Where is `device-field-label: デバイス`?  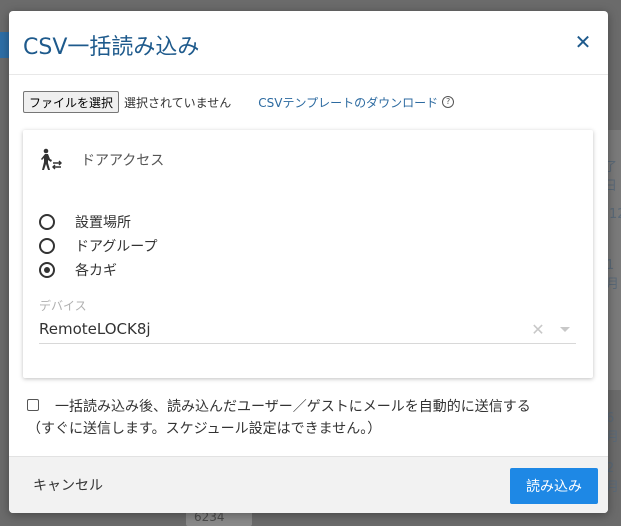
device-field-label: デバイス is located at coordinates (63, 306).